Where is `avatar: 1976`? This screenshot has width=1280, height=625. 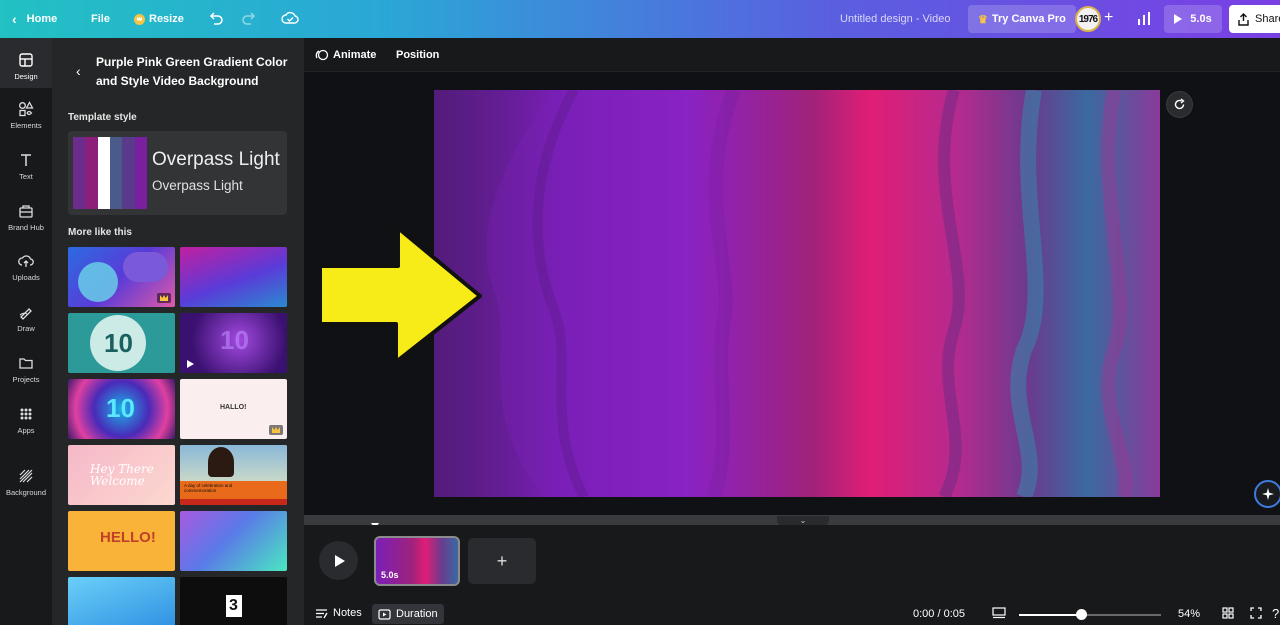
avatar: 1976 is located at coordinates (1088, 19).